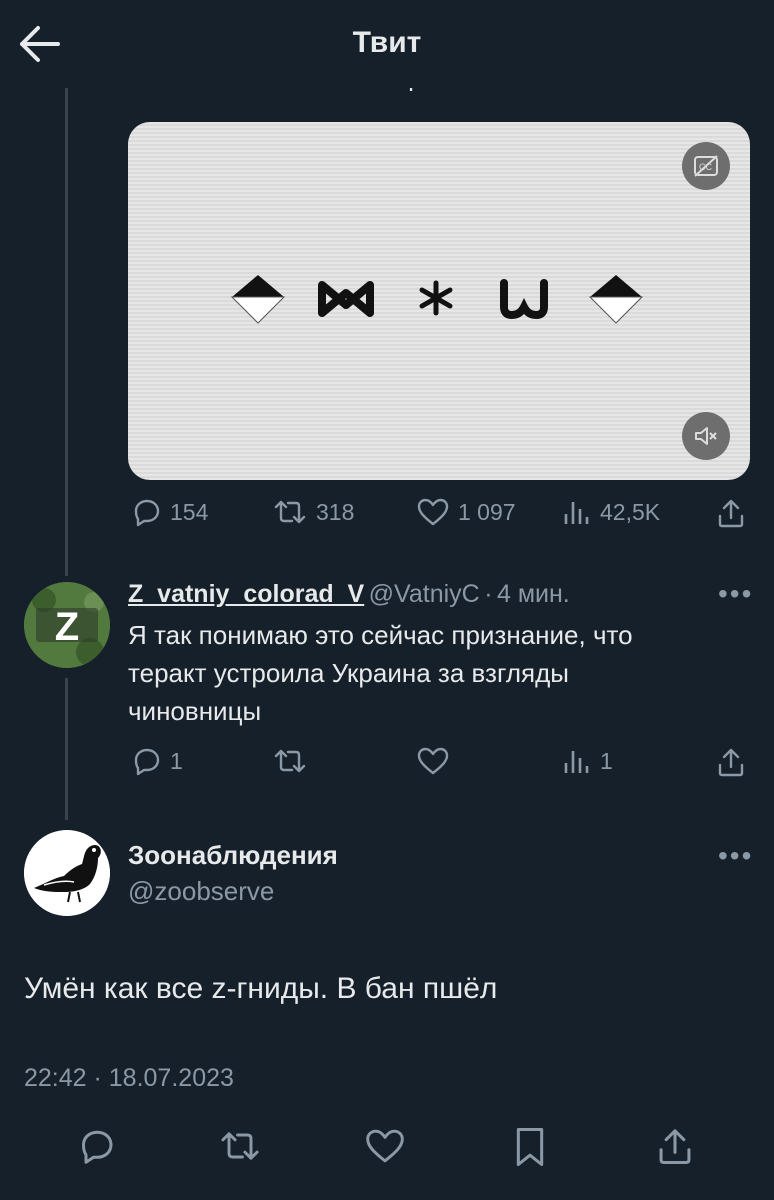 The height and width of the screenshot is (1200, 774). I want to click on avatar: Z, so click(67, 625).